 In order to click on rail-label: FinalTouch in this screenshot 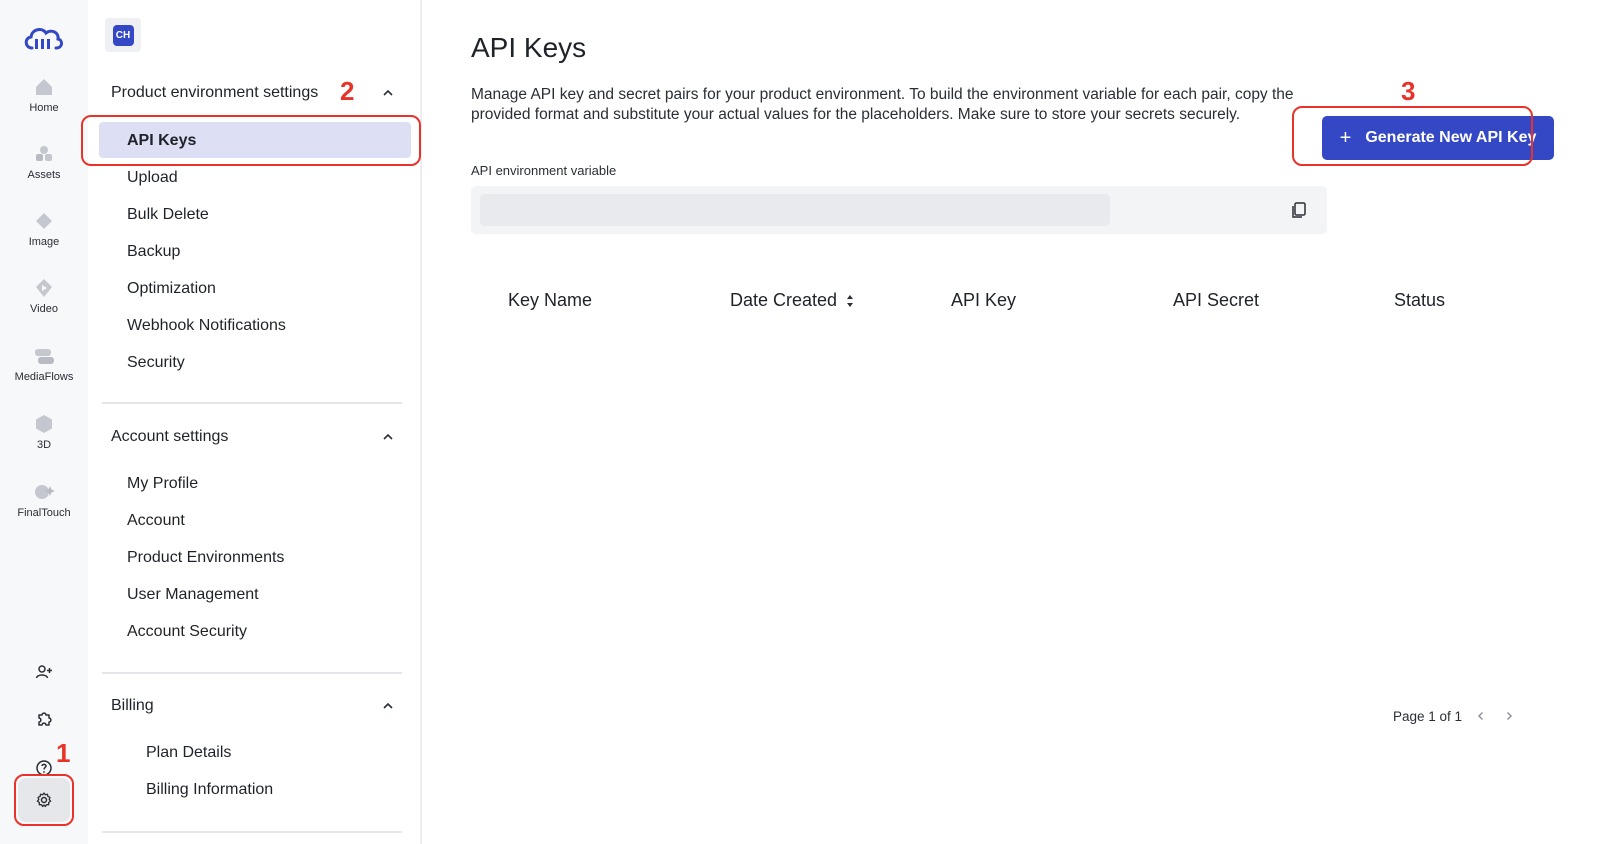, I will do `click(44, 513)`.